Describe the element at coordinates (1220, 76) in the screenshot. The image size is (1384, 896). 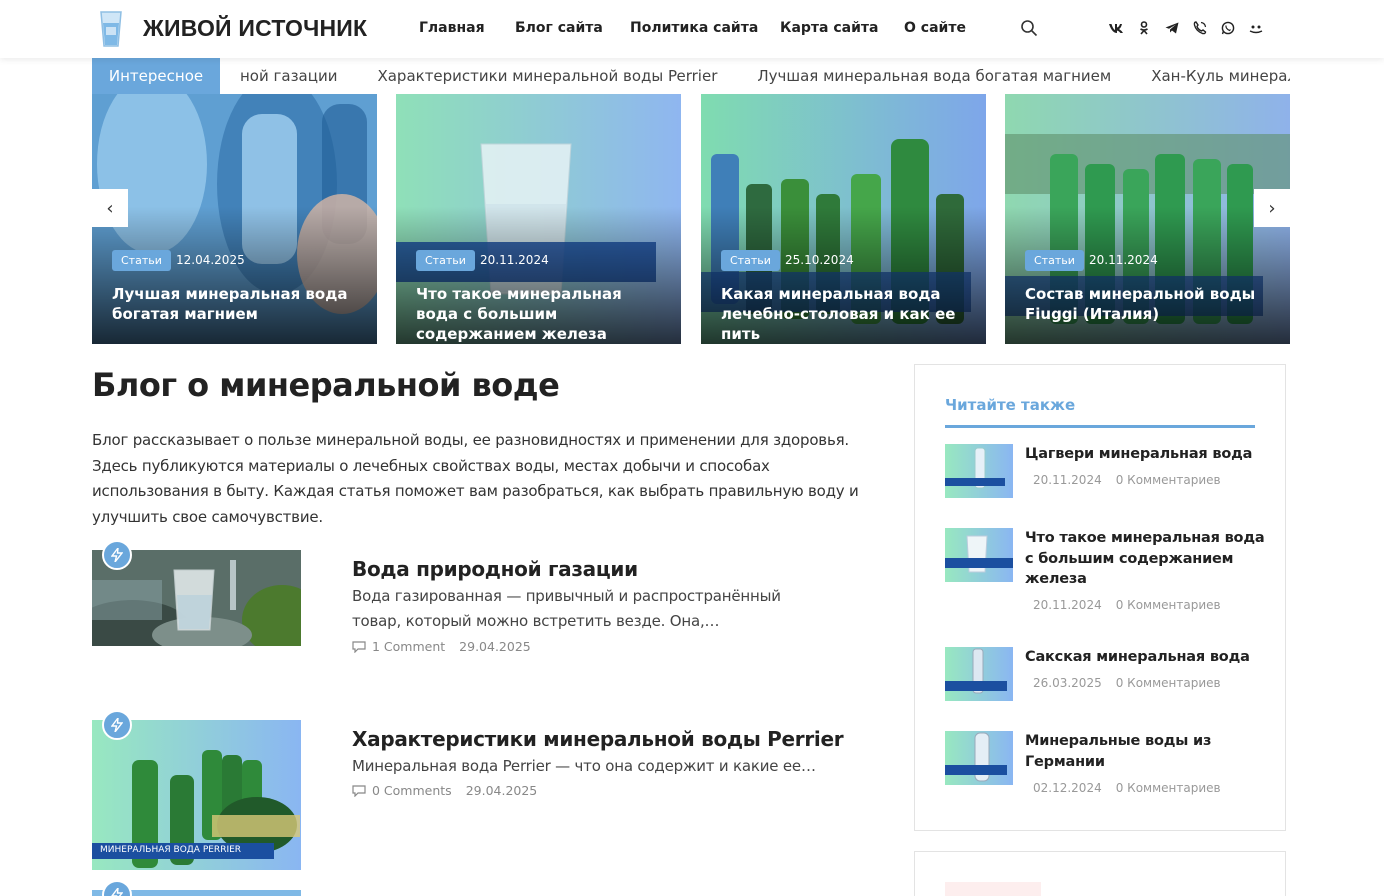
I see `ticker-item: Хан-Куль минеральная вода` at that location.